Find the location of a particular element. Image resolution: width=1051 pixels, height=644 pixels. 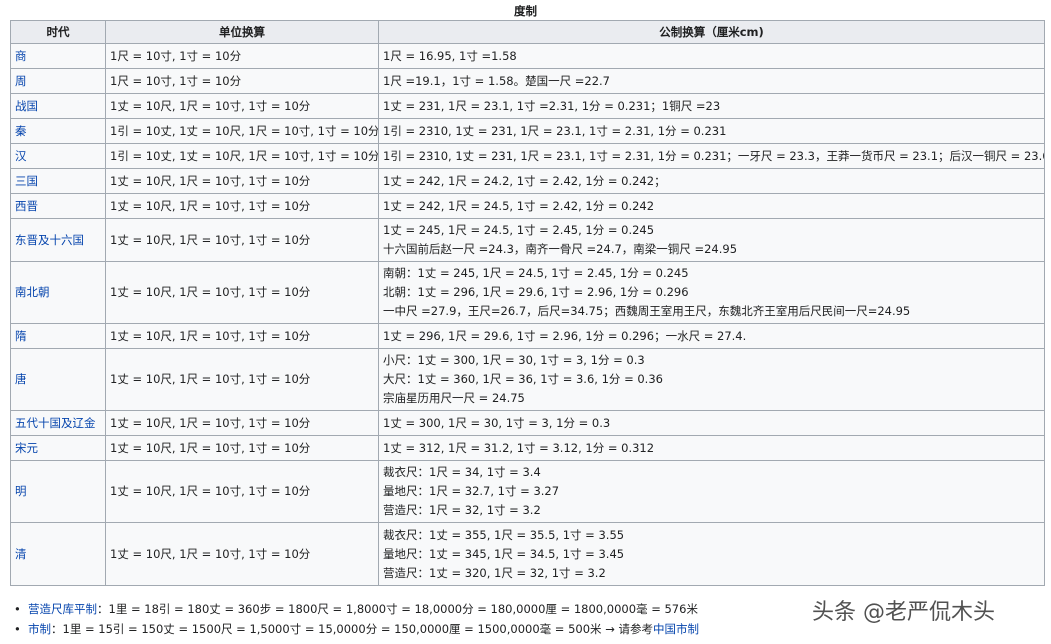

era-link: 唐 is located at coordinates (21, 379).